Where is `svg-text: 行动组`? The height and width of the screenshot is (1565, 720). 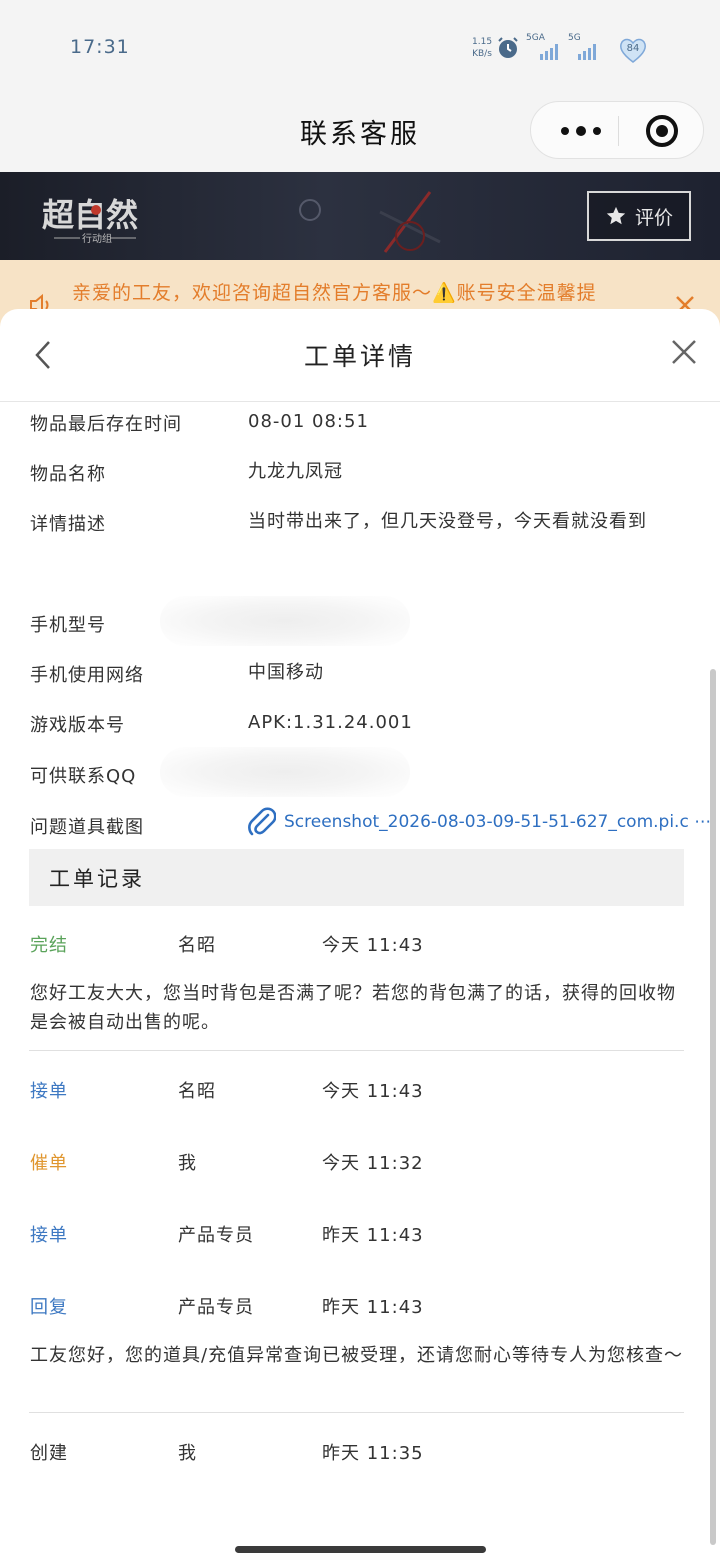
svg-text: 行动组 is located at coordinates (97, 238).